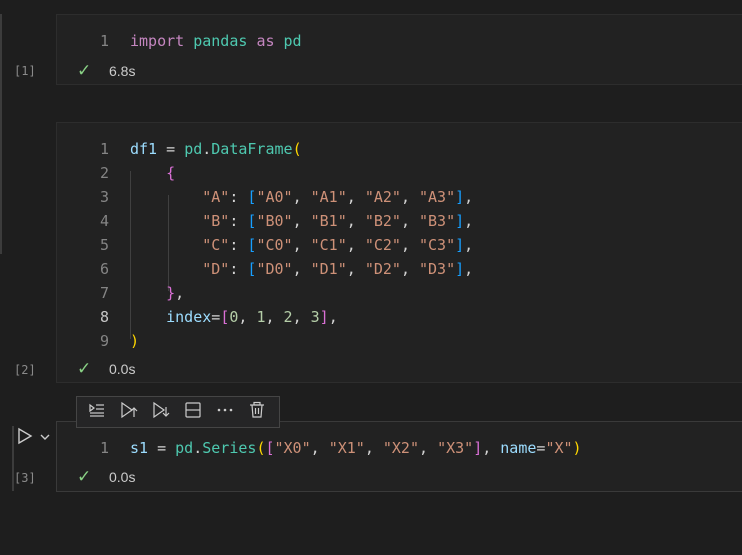 This screenshot has height=555, width=742. What do you see at coordinates (161, 412) in the screenshot?
I see `run-below-button` at bounding box center [161, 412].